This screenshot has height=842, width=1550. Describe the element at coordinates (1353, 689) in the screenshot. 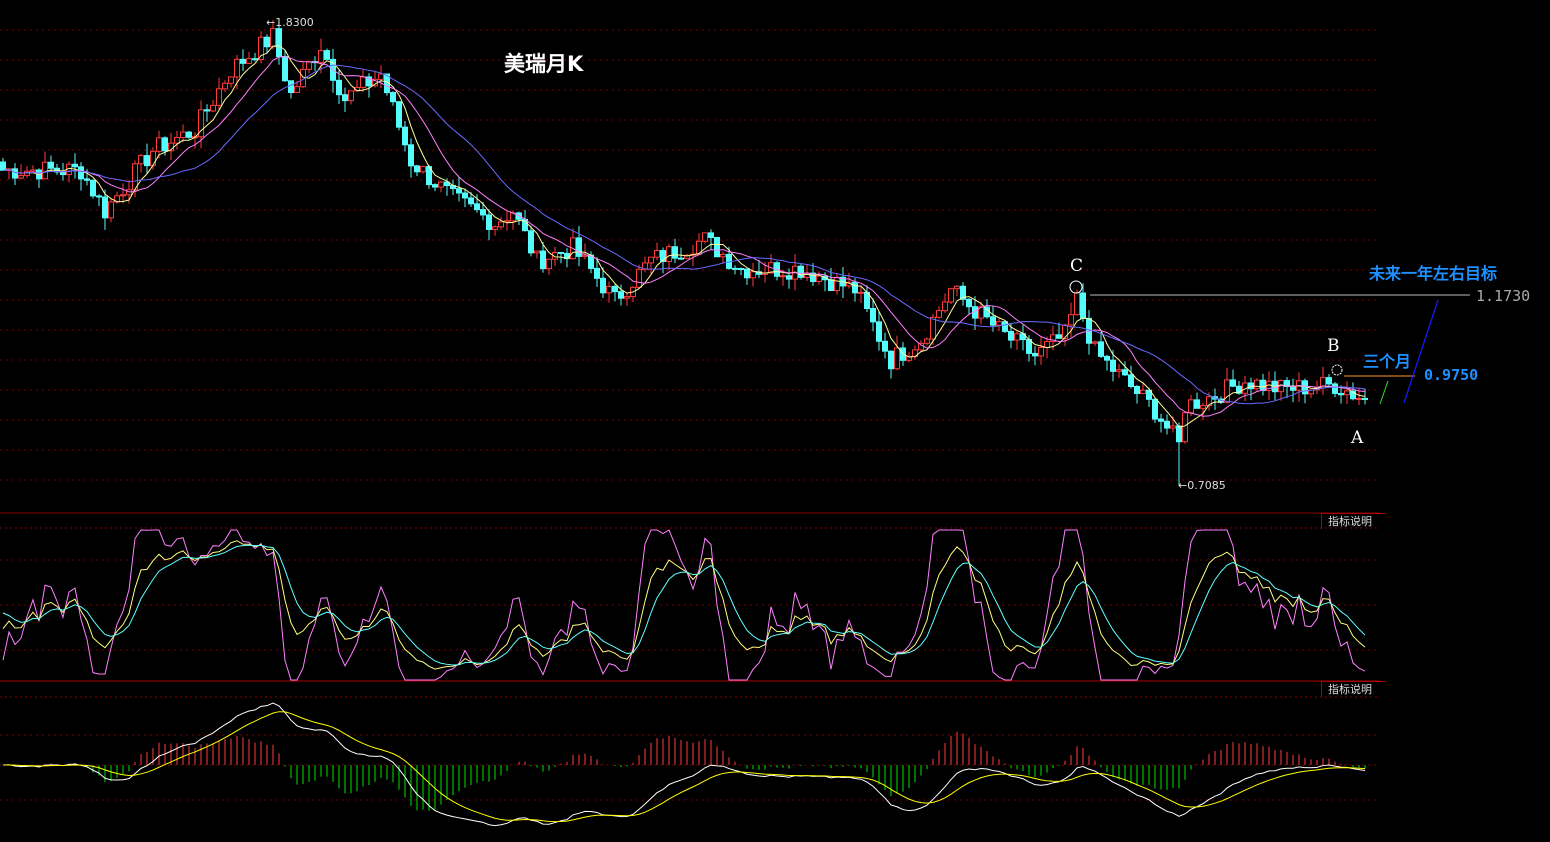

I see `indicator-help-button-macd: 指标说明` at that location.